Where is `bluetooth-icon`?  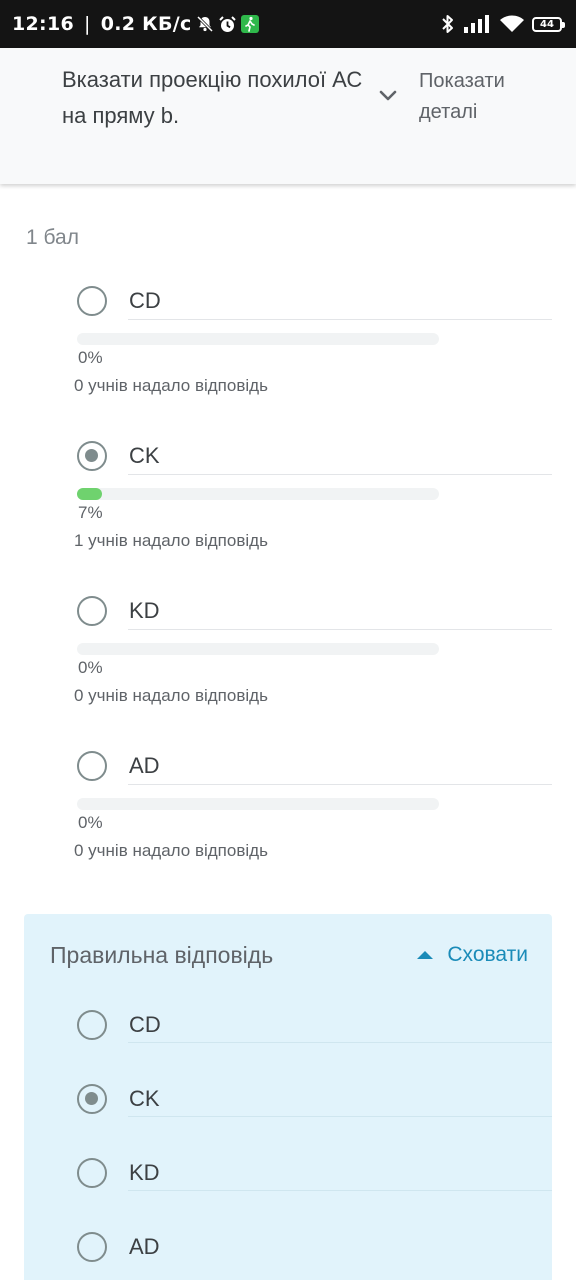
bluetooth-icon is located at coordinates (448, 24).